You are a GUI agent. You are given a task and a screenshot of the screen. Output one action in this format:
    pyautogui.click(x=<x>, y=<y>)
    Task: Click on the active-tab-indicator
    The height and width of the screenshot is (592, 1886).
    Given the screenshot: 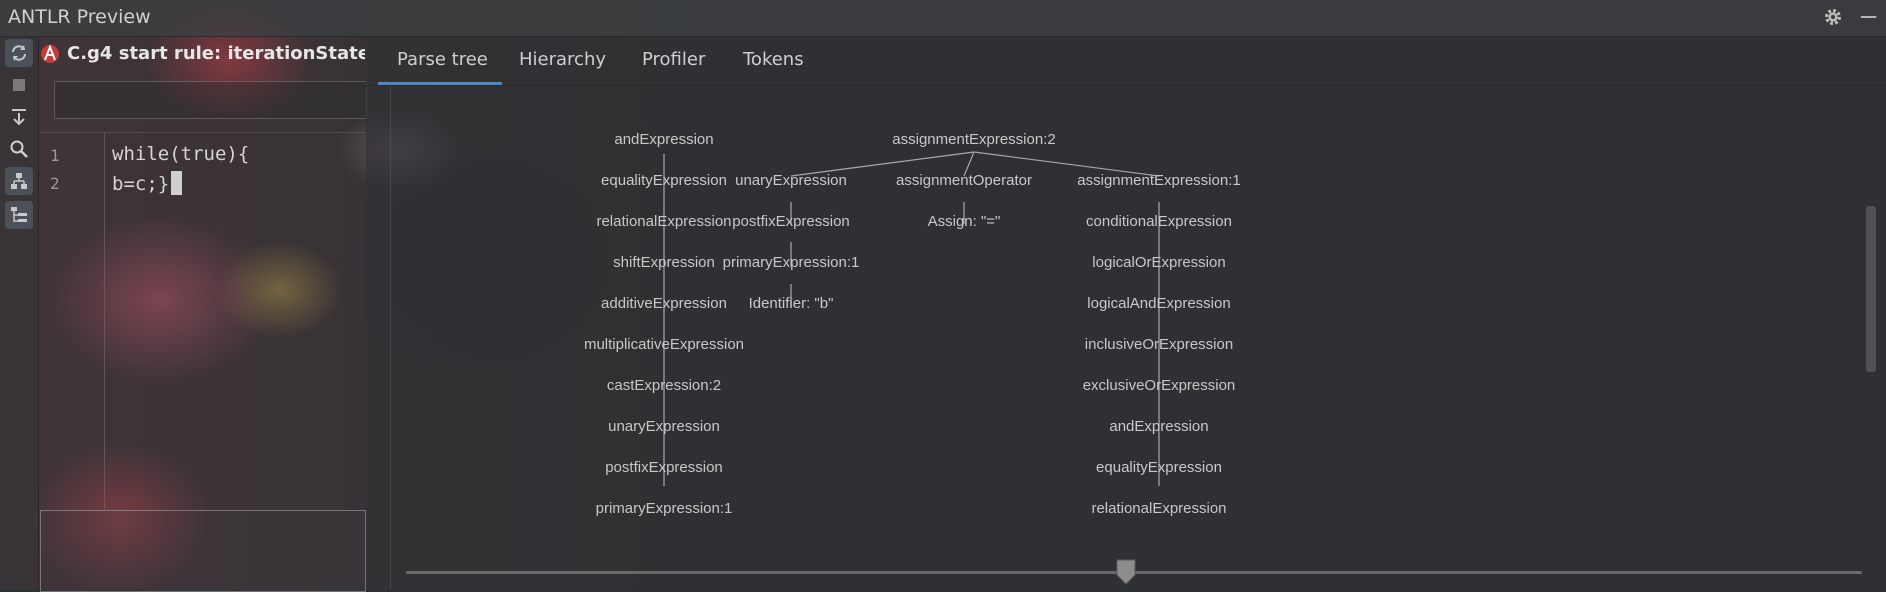 What is the action you would take?
    pyautogui.click(x=440, y=83)
    